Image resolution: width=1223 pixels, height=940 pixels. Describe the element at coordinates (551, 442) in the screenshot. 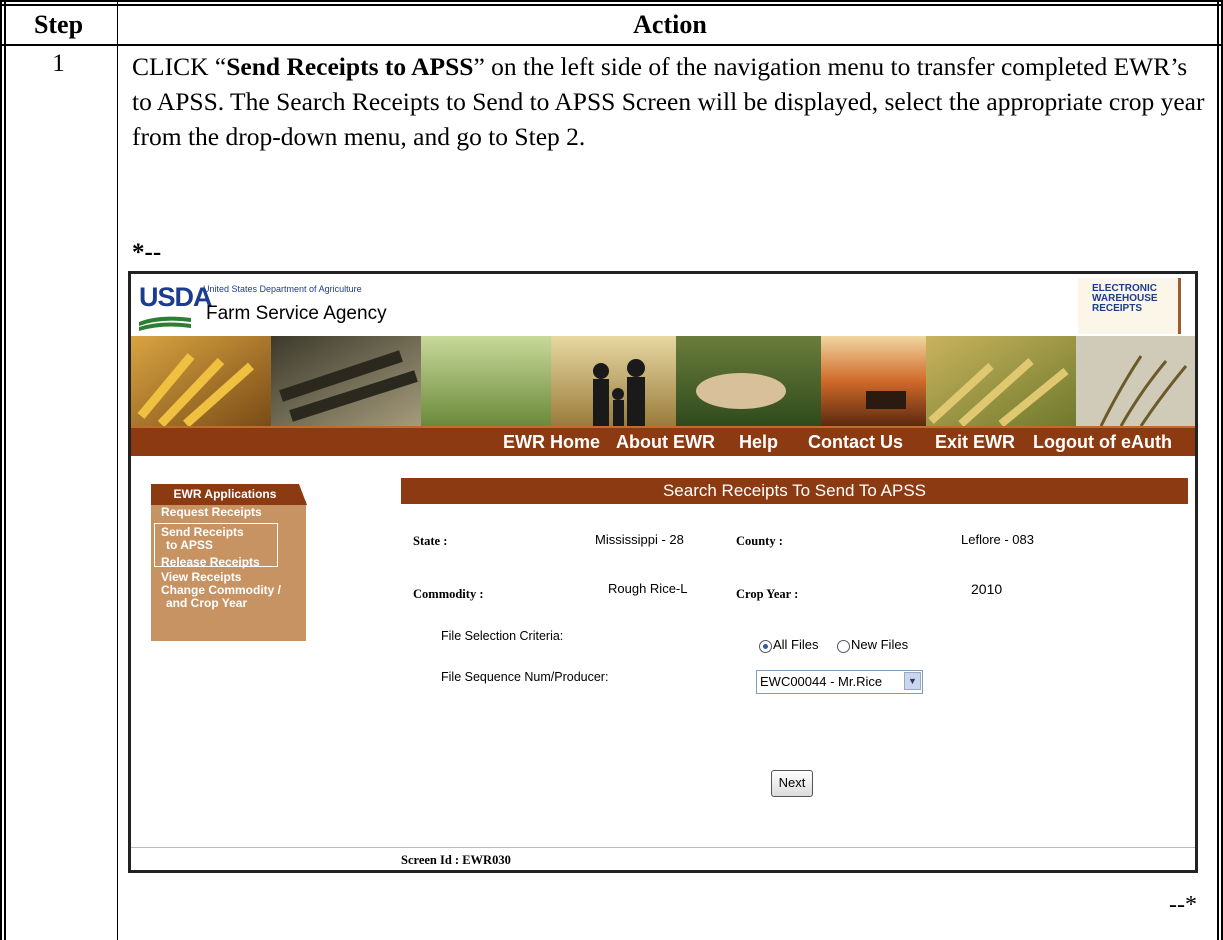

I see `nav-ewr-home: EWR Home` at that location.